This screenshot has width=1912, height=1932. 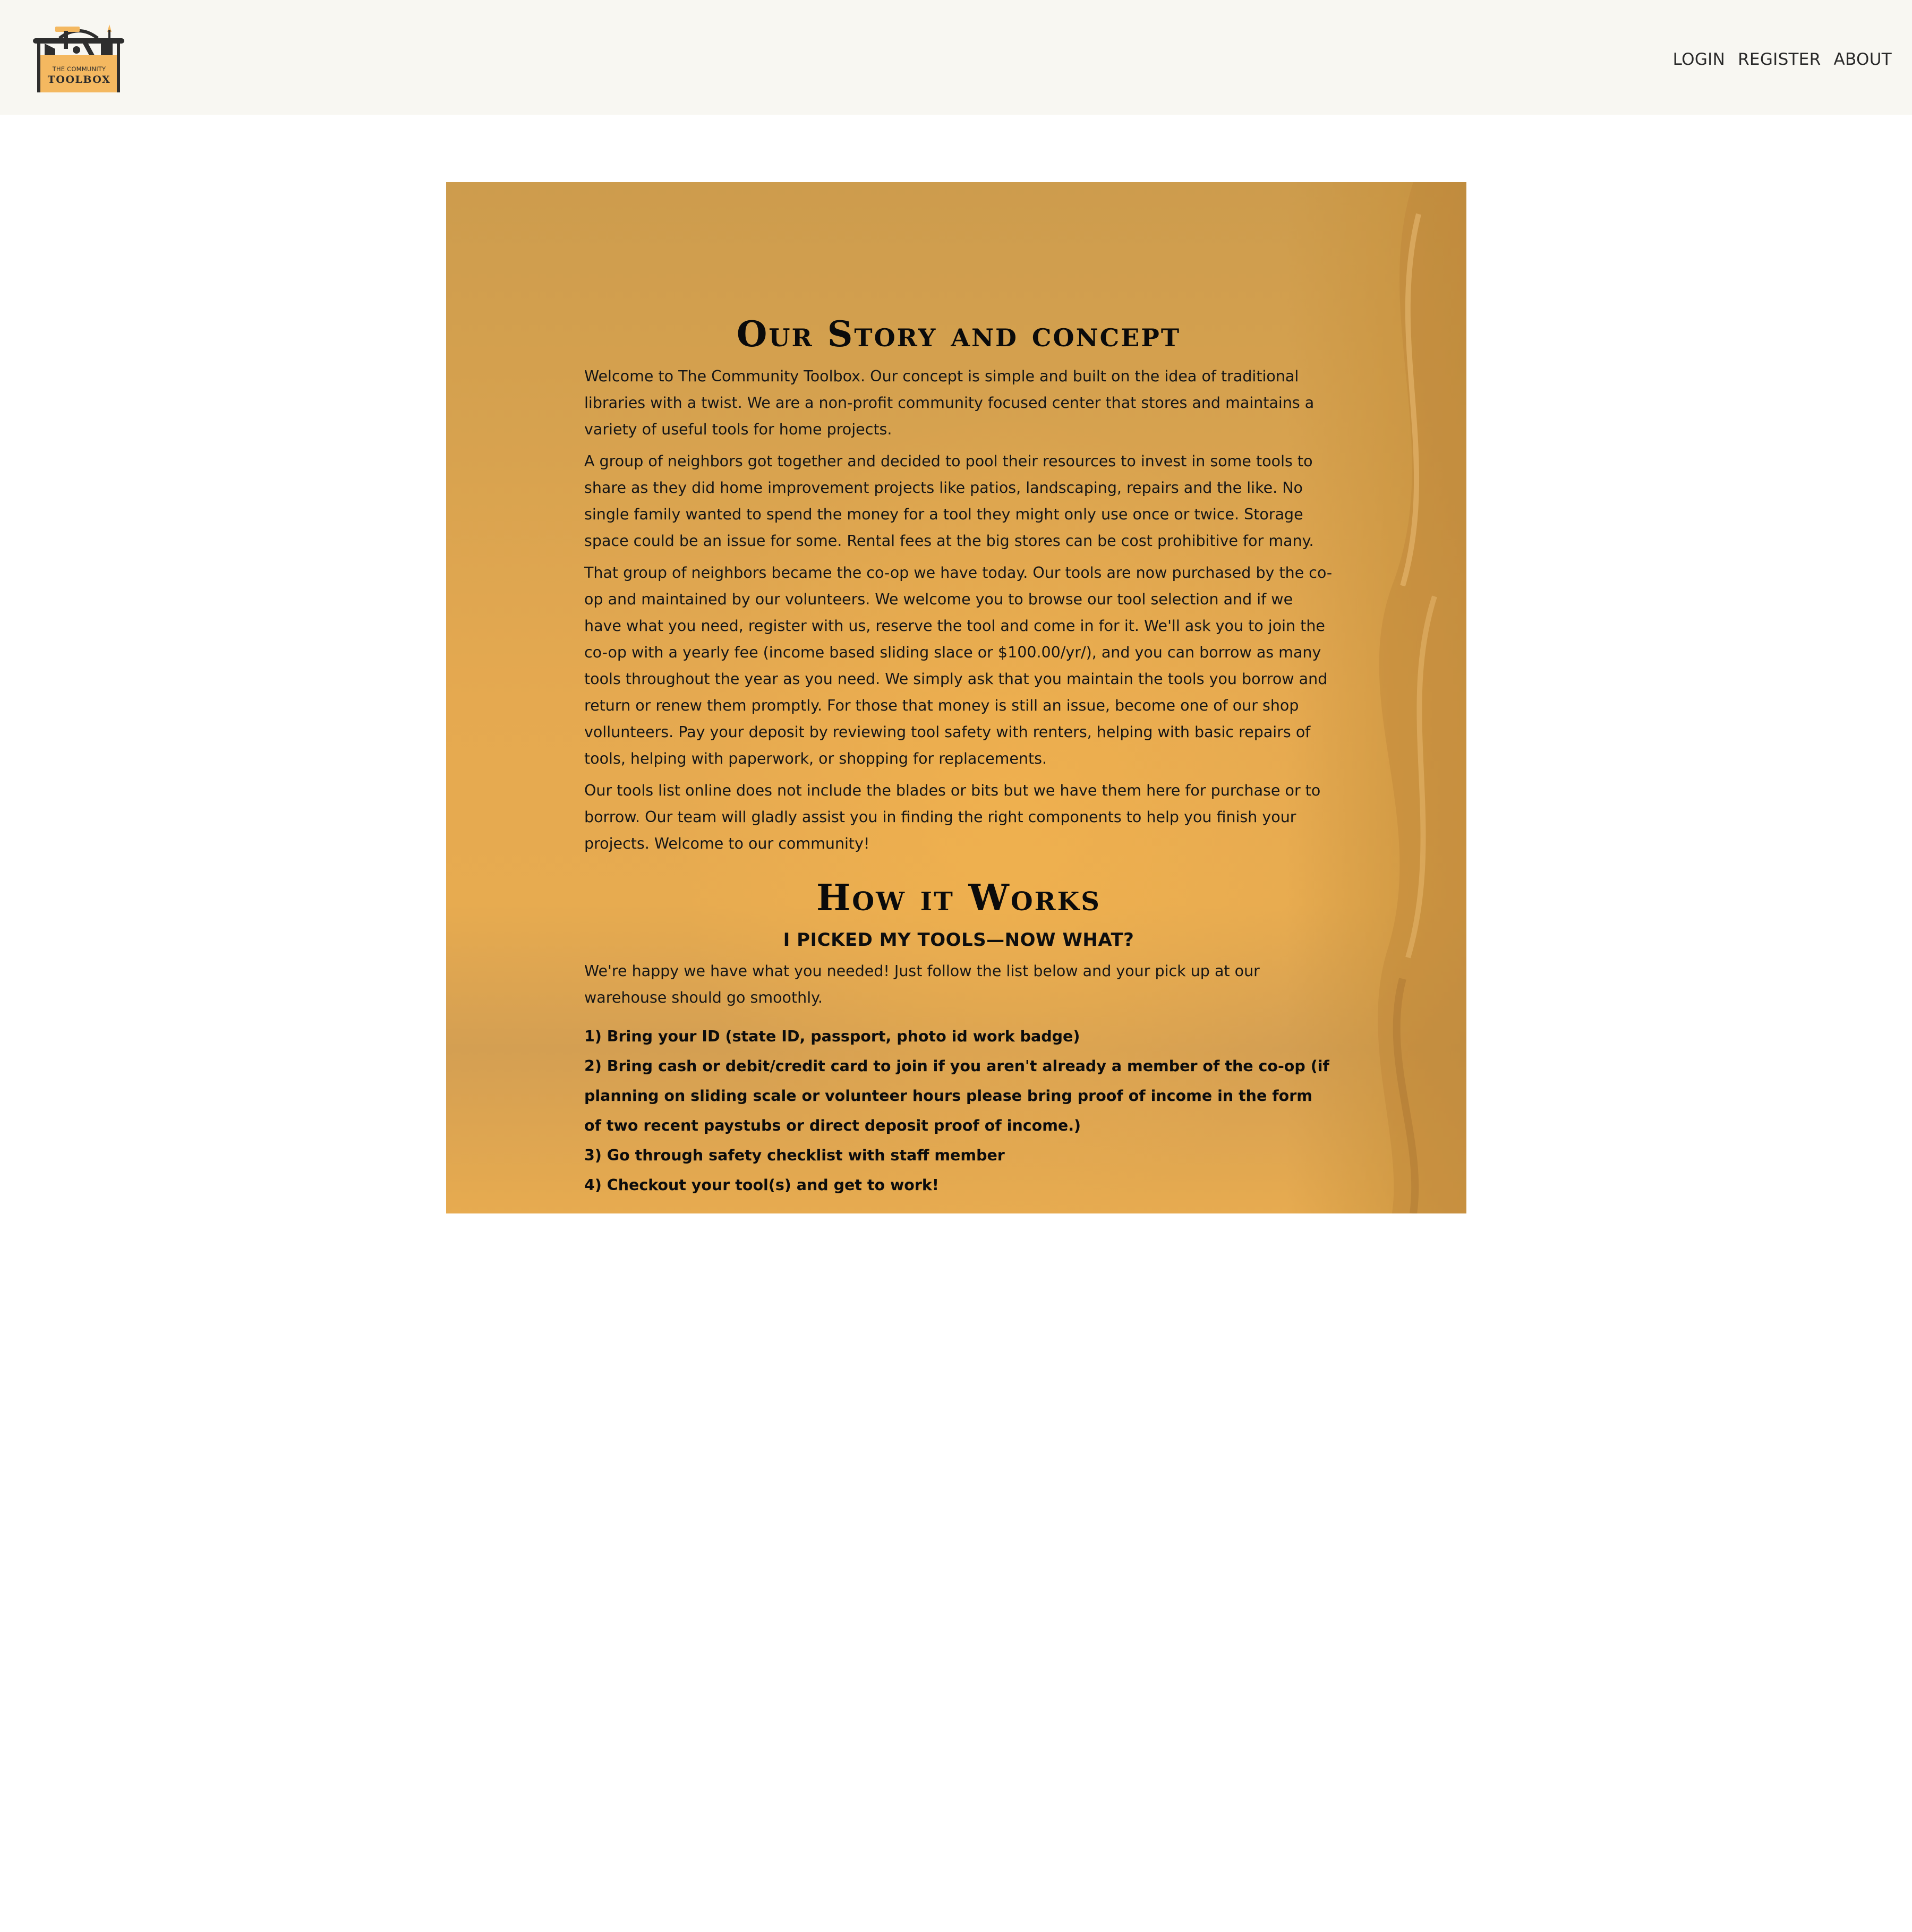 I want to click on main-nav: LOGIN REGISTER ABOUT, so click(x=1782, y=59).